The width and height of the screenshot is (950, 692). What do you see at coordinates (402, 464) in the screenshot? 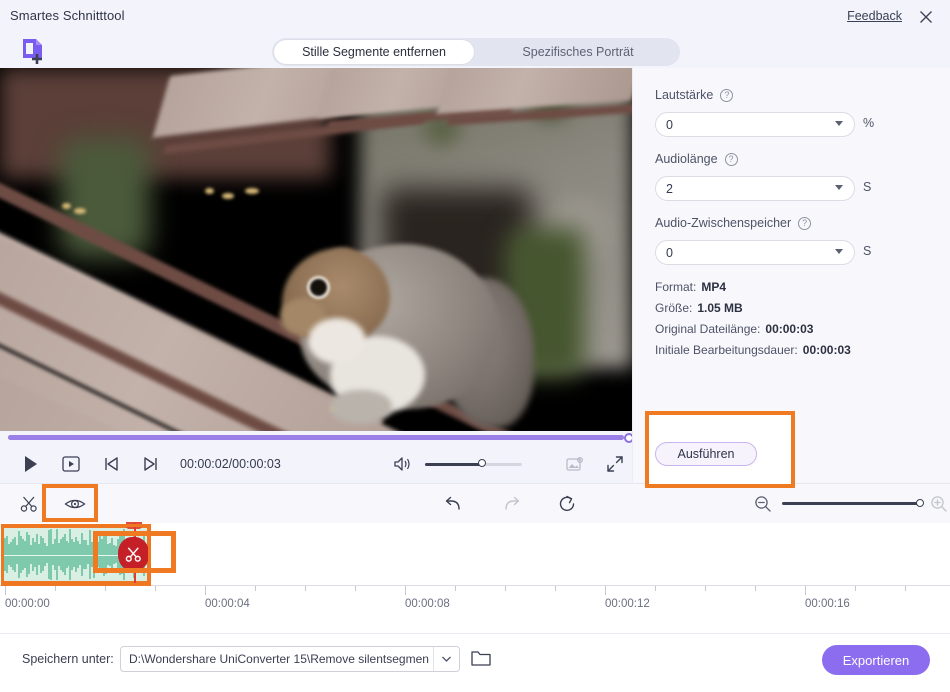
I see `volume-icon` at bounding box center [402, 464].